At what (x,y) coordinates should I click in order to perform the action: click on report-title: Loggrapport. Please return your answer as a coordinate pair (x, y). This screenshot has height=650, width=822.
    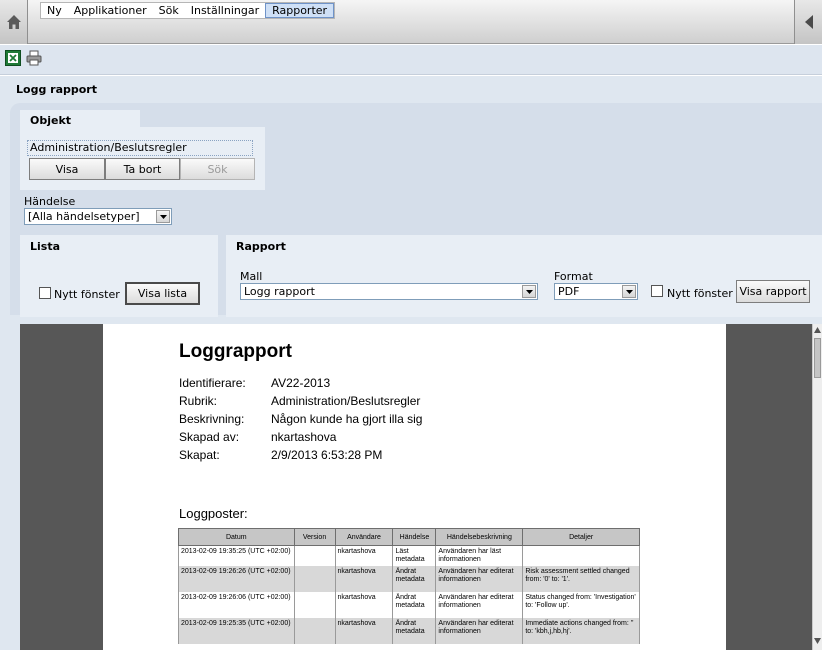
    Looking at the image, I should click on (235, 351).